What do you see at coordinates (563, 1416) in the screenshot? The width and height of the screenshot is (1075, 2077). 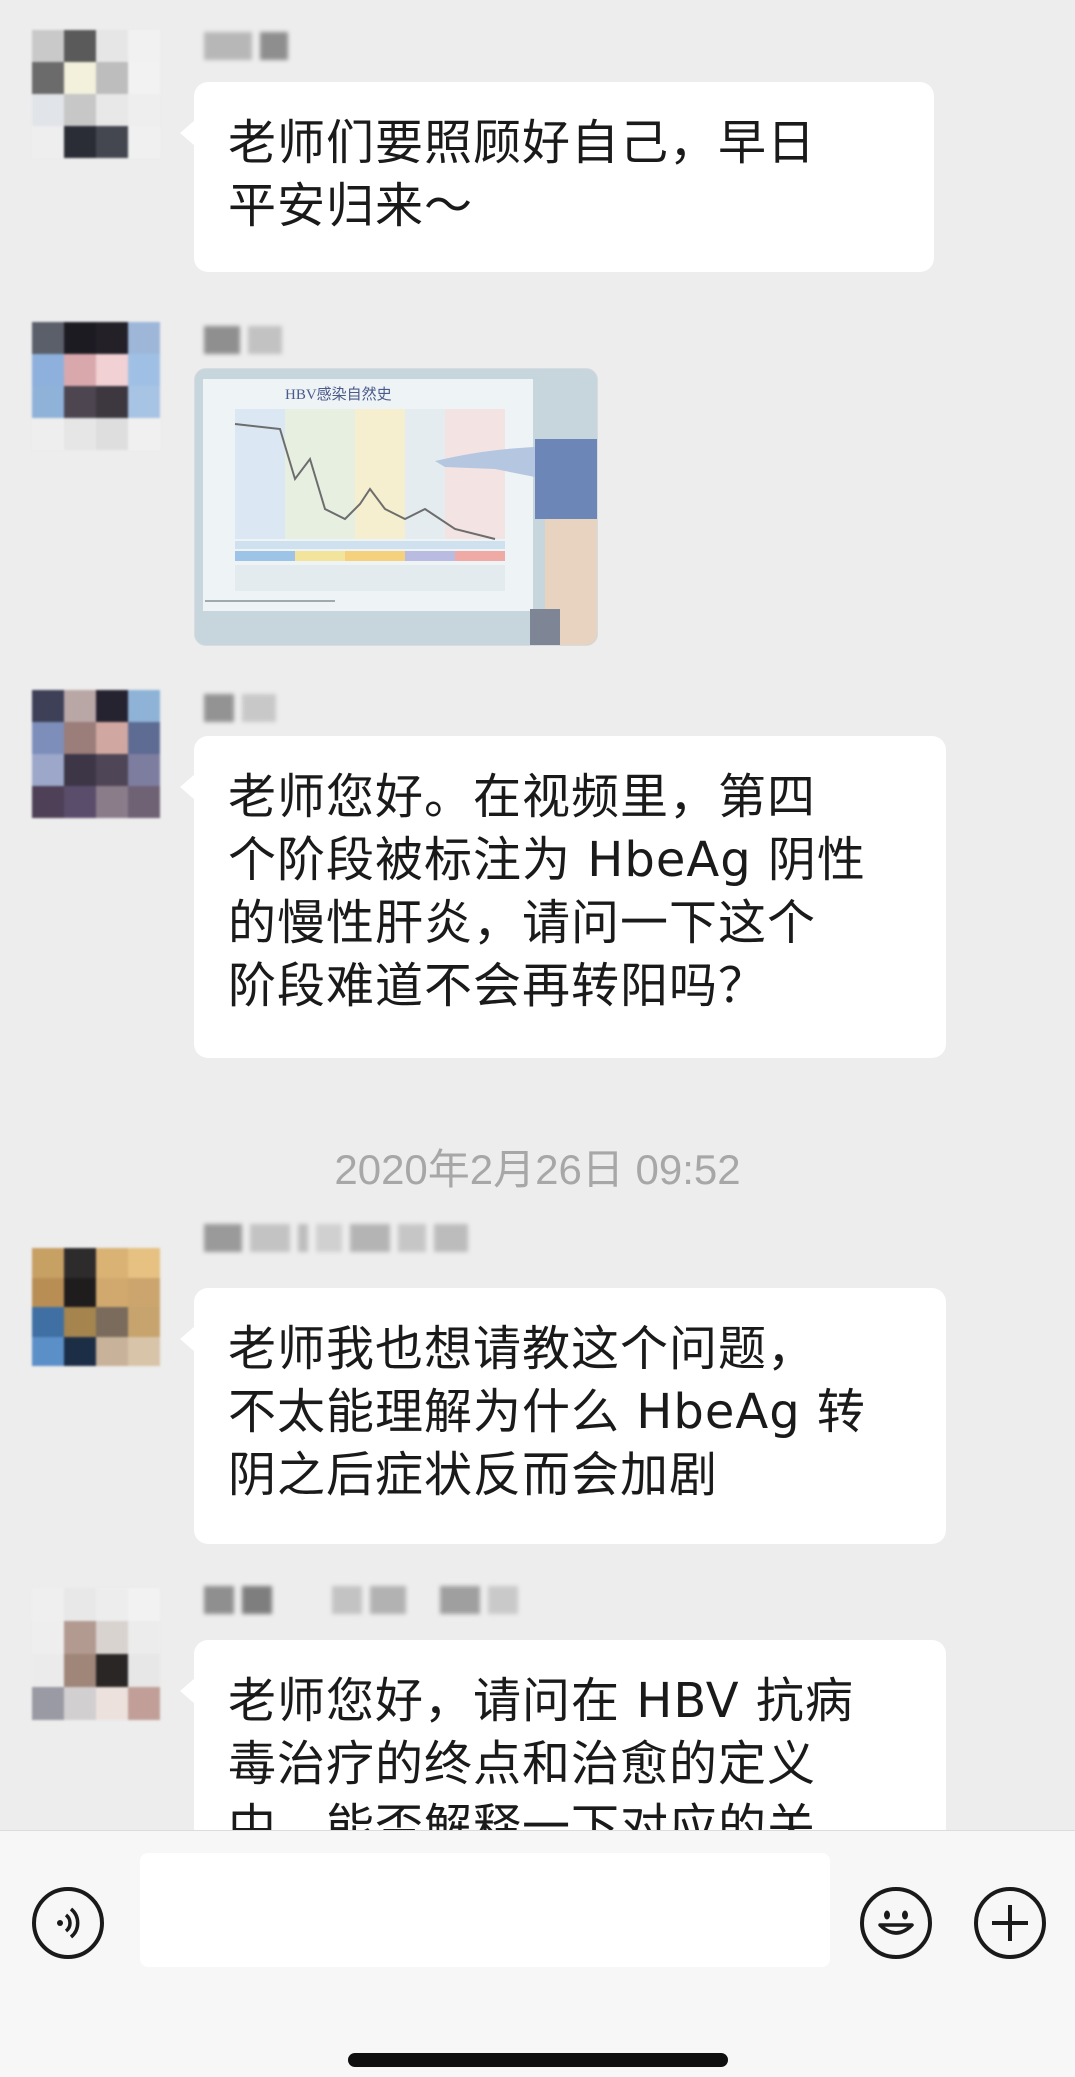 I see `message-bubble: 老师我也想请教这个问题， 不太能理解为什么 HbeAg 转 阴之后症状反而会加剧` at bounding box center [563, 1416].